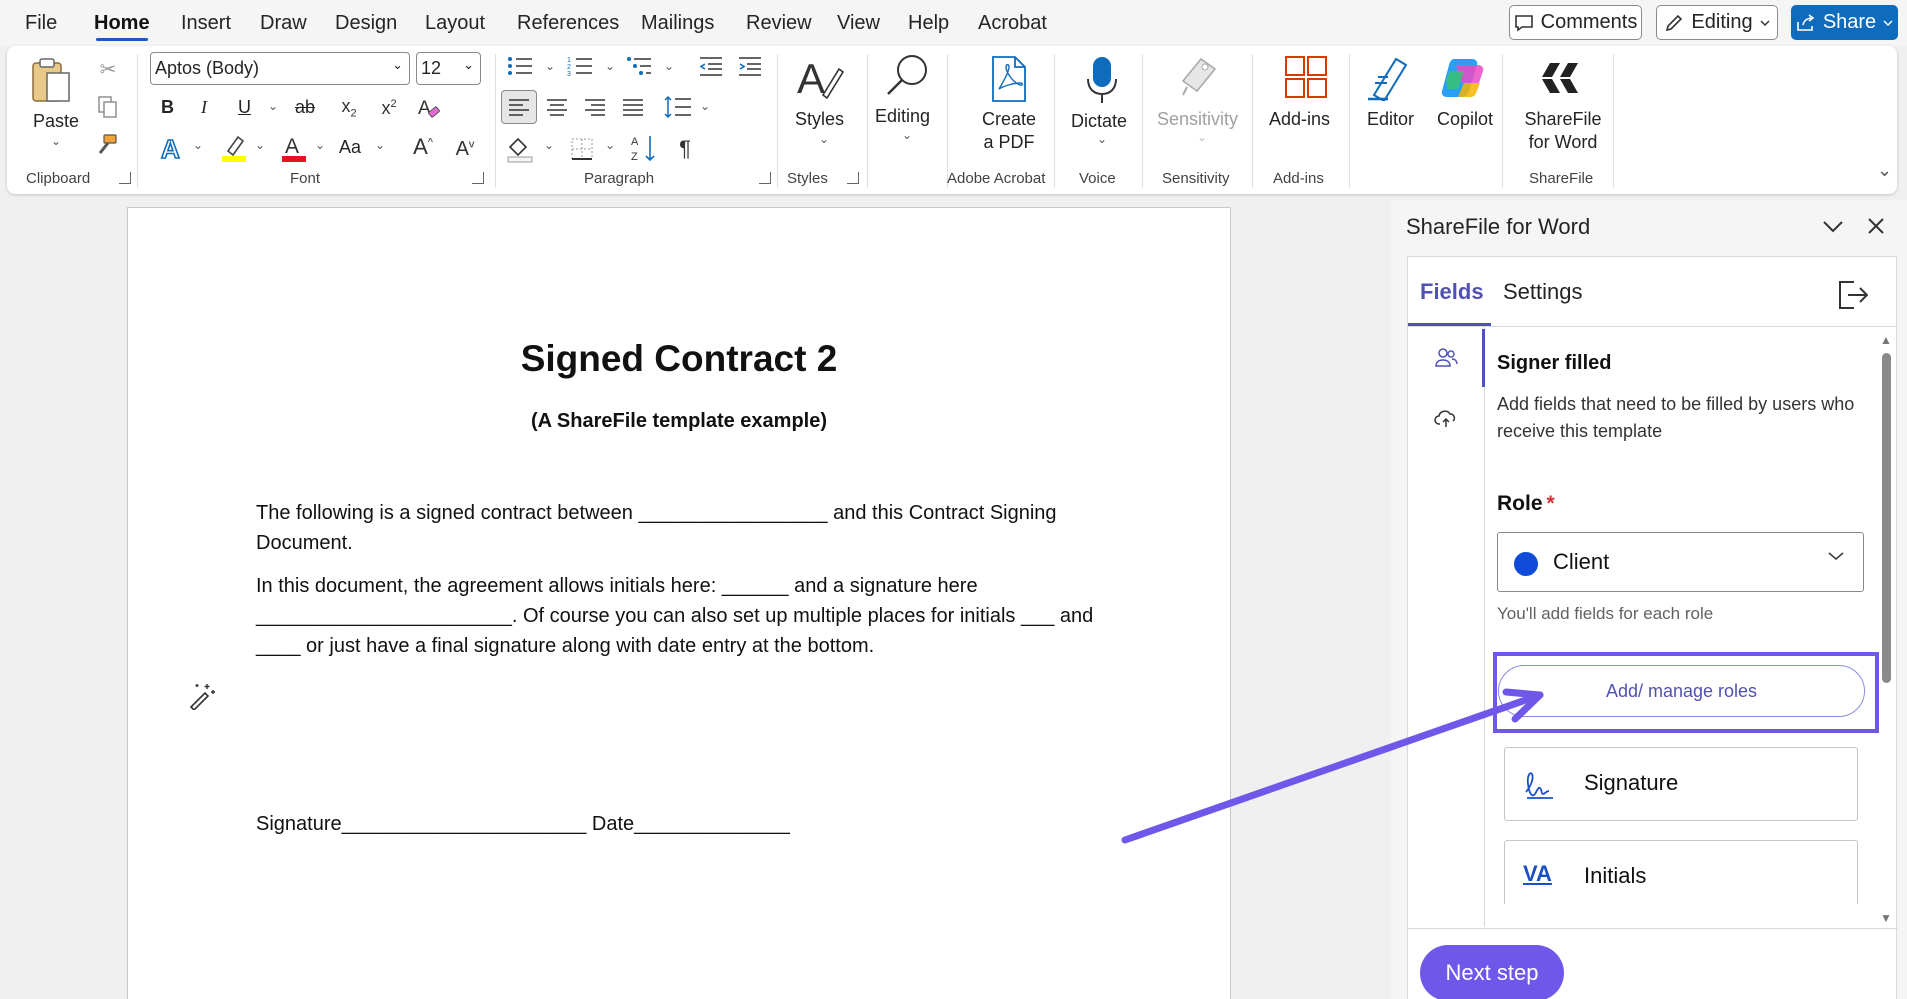 The height and width of the screenshot is (999, 1907). What do you see at coordinates (557, 107) in the screenshot?
I see `align-center-button` at bounding box center [557, 107].